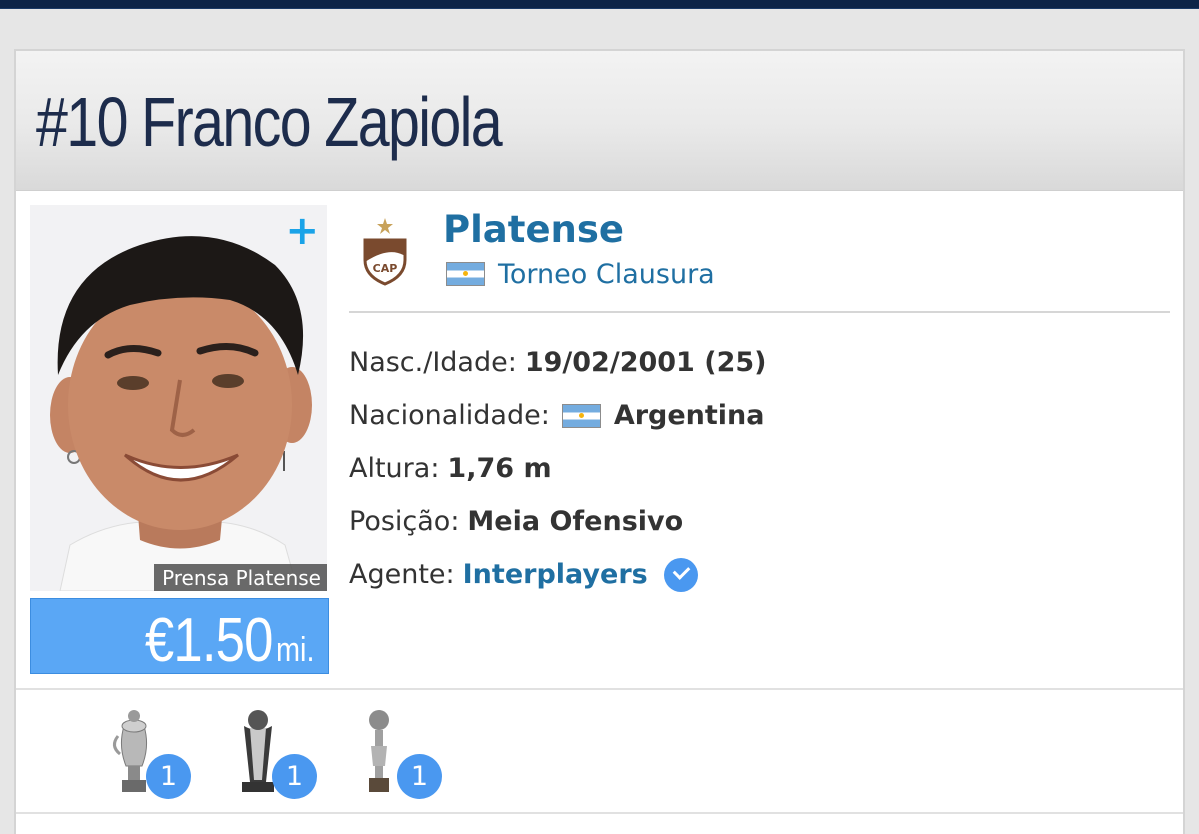 The height and width of the screenshot is (834, 1199). I want to click on detail-label: Nacionalidade:, so click(449, 415).